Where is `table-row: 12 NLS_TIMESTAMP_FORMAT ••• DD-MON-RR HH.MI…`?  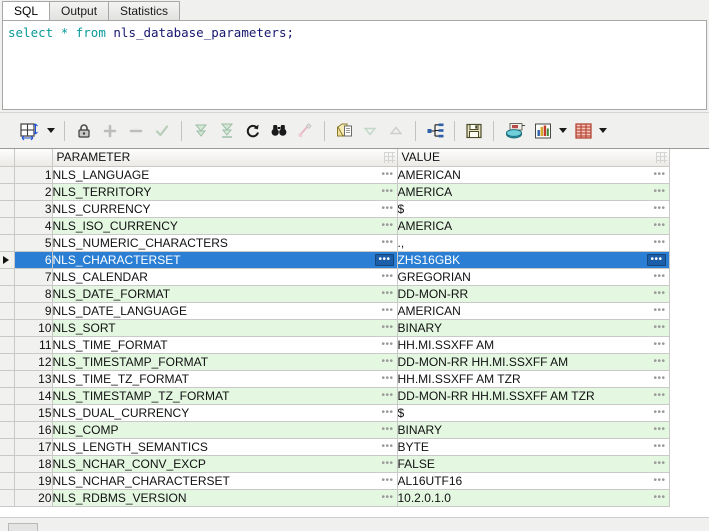 table-row: 12 NLS_TIMESTAMP_FORMAT ••• DD-MON-RR HH.MI… is located at coordinates (335, 362).